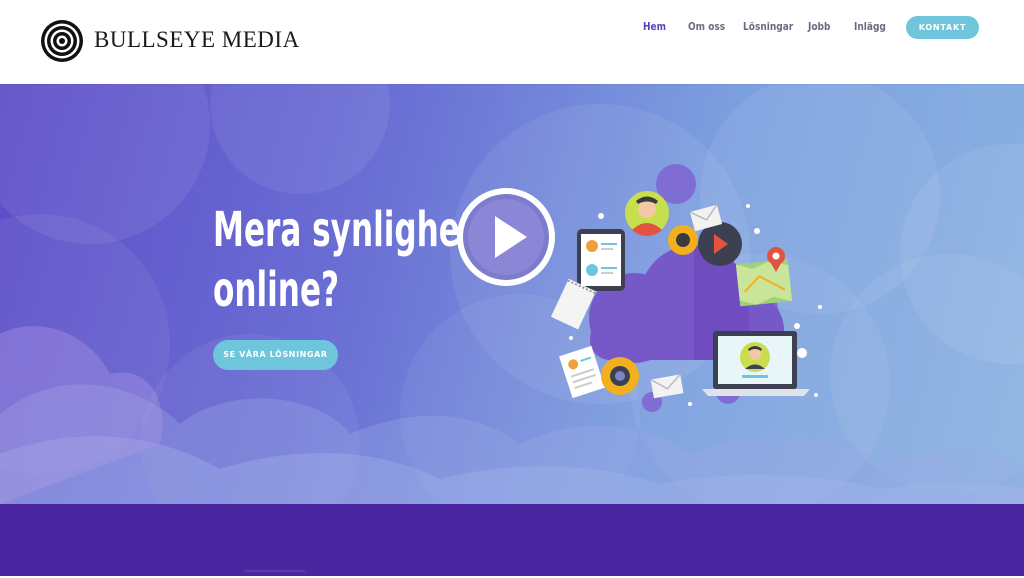 This screenshot has height=578, width=1024. Describe the element at coordinates (512, 28) in the screenshot. I see `main-nav: Hem Om oss Lösningar Jobb Inlägg` at that location.